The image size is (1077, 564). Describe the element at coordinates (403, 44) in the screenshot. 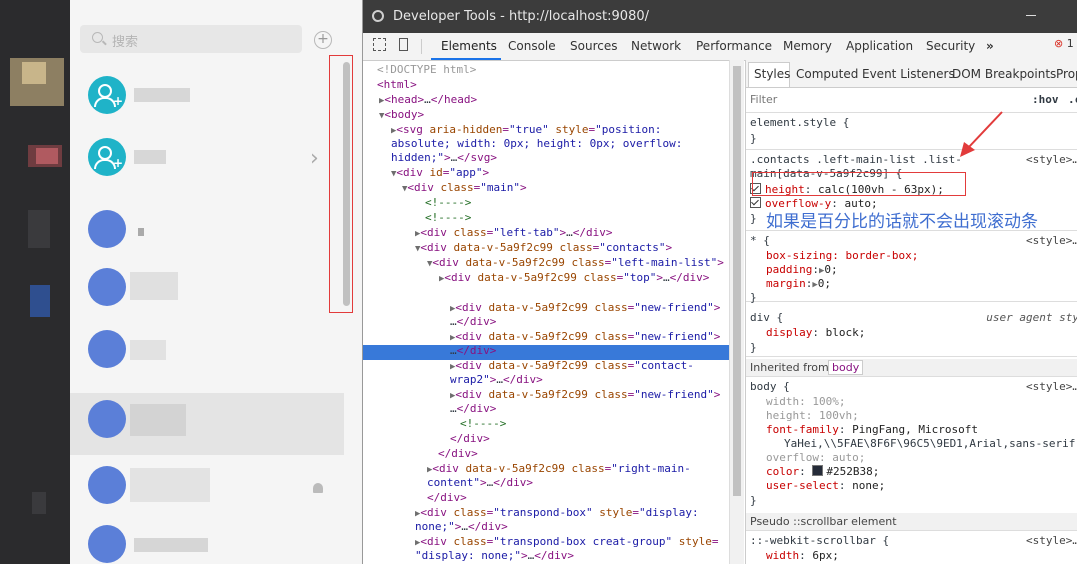

I see `device-toolbar-icon` at that location.